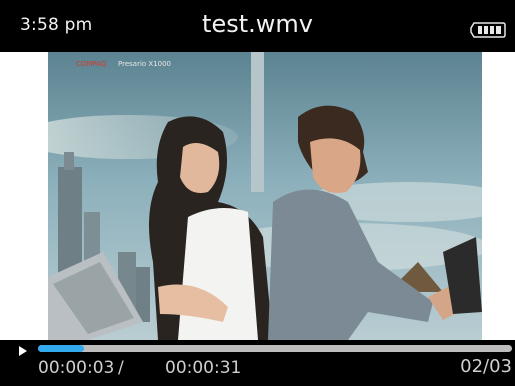  I want to click on progress-fill, so click(61, 348).